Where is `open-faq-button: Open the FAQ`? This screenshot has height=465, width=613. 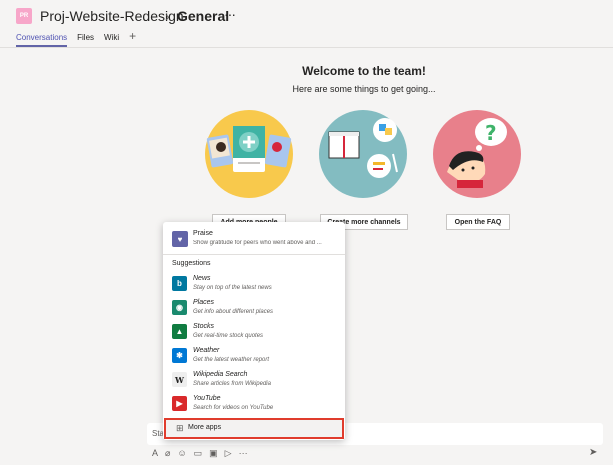 open-faq-button: Open the FAQ is located at coordinates (478, 222).